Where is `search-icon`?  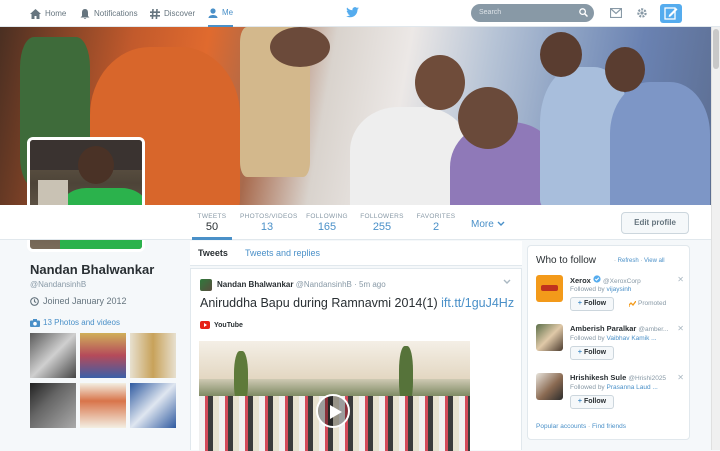
search-icon is located at coordinates (583, 12).